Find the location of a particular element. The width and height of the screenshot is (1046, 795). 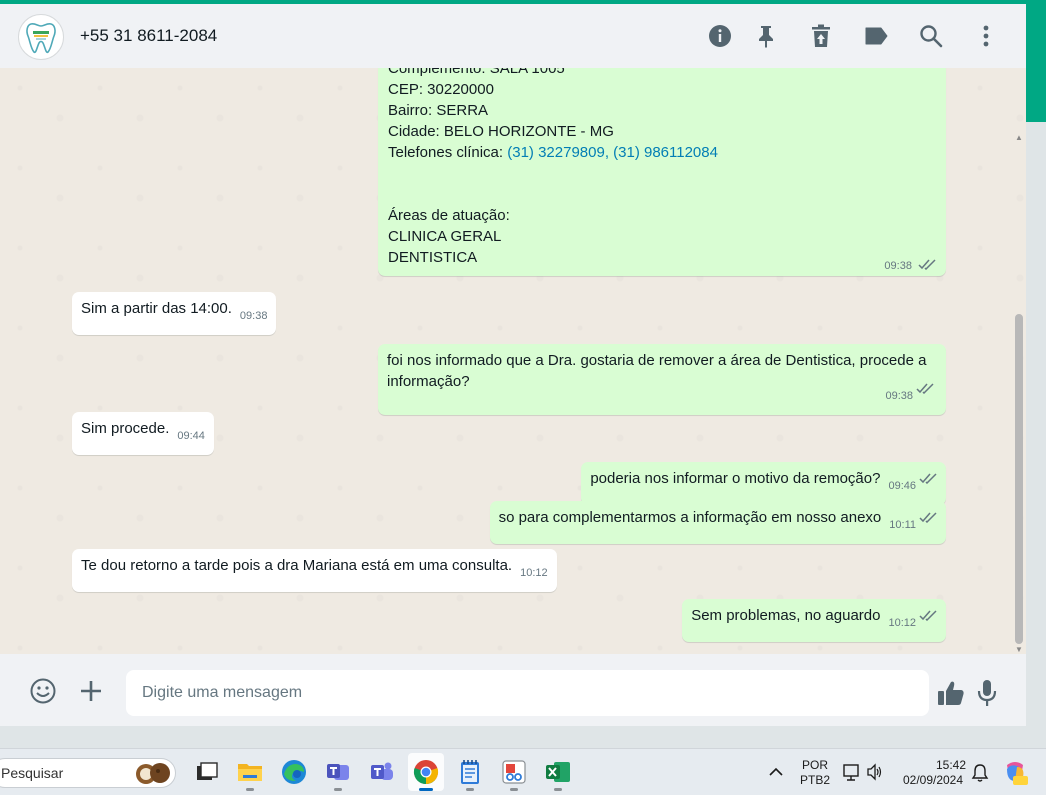

copilot-icon is located at coordinates (1015, 773).